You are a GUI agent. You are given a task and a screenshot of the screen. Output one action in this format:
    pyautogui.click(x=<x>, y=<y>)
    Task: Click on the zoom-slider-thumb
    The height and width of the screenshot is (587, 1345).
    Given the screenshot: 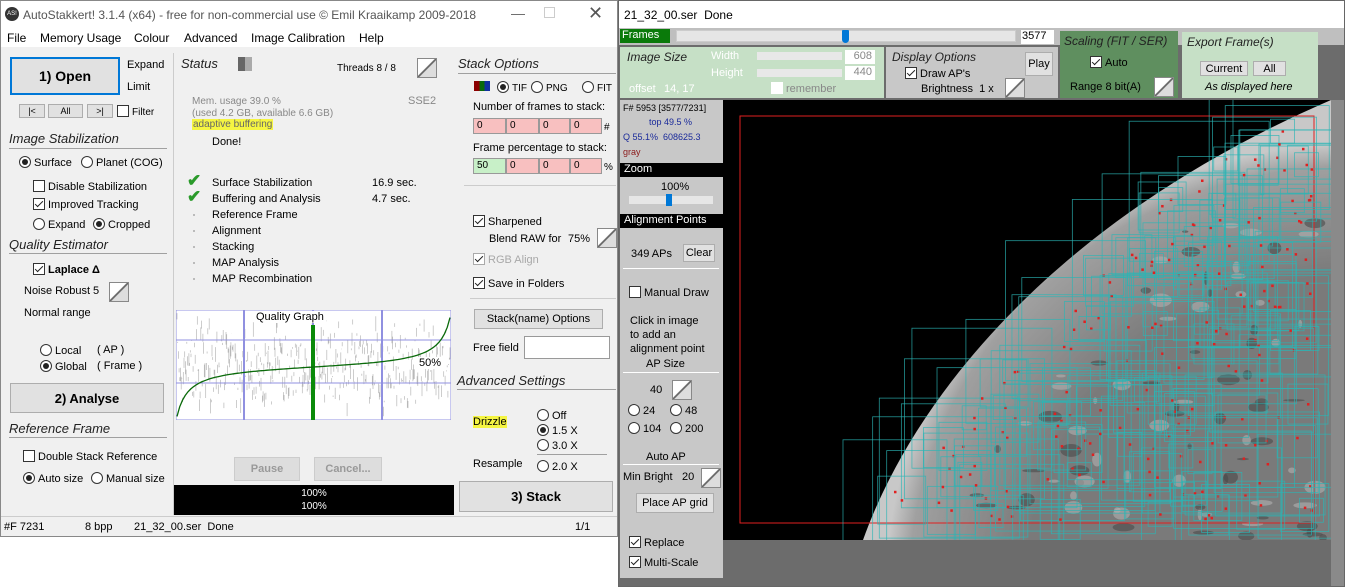 What is the action you would take?
    pyautogui.click(x=669, y=200)
    